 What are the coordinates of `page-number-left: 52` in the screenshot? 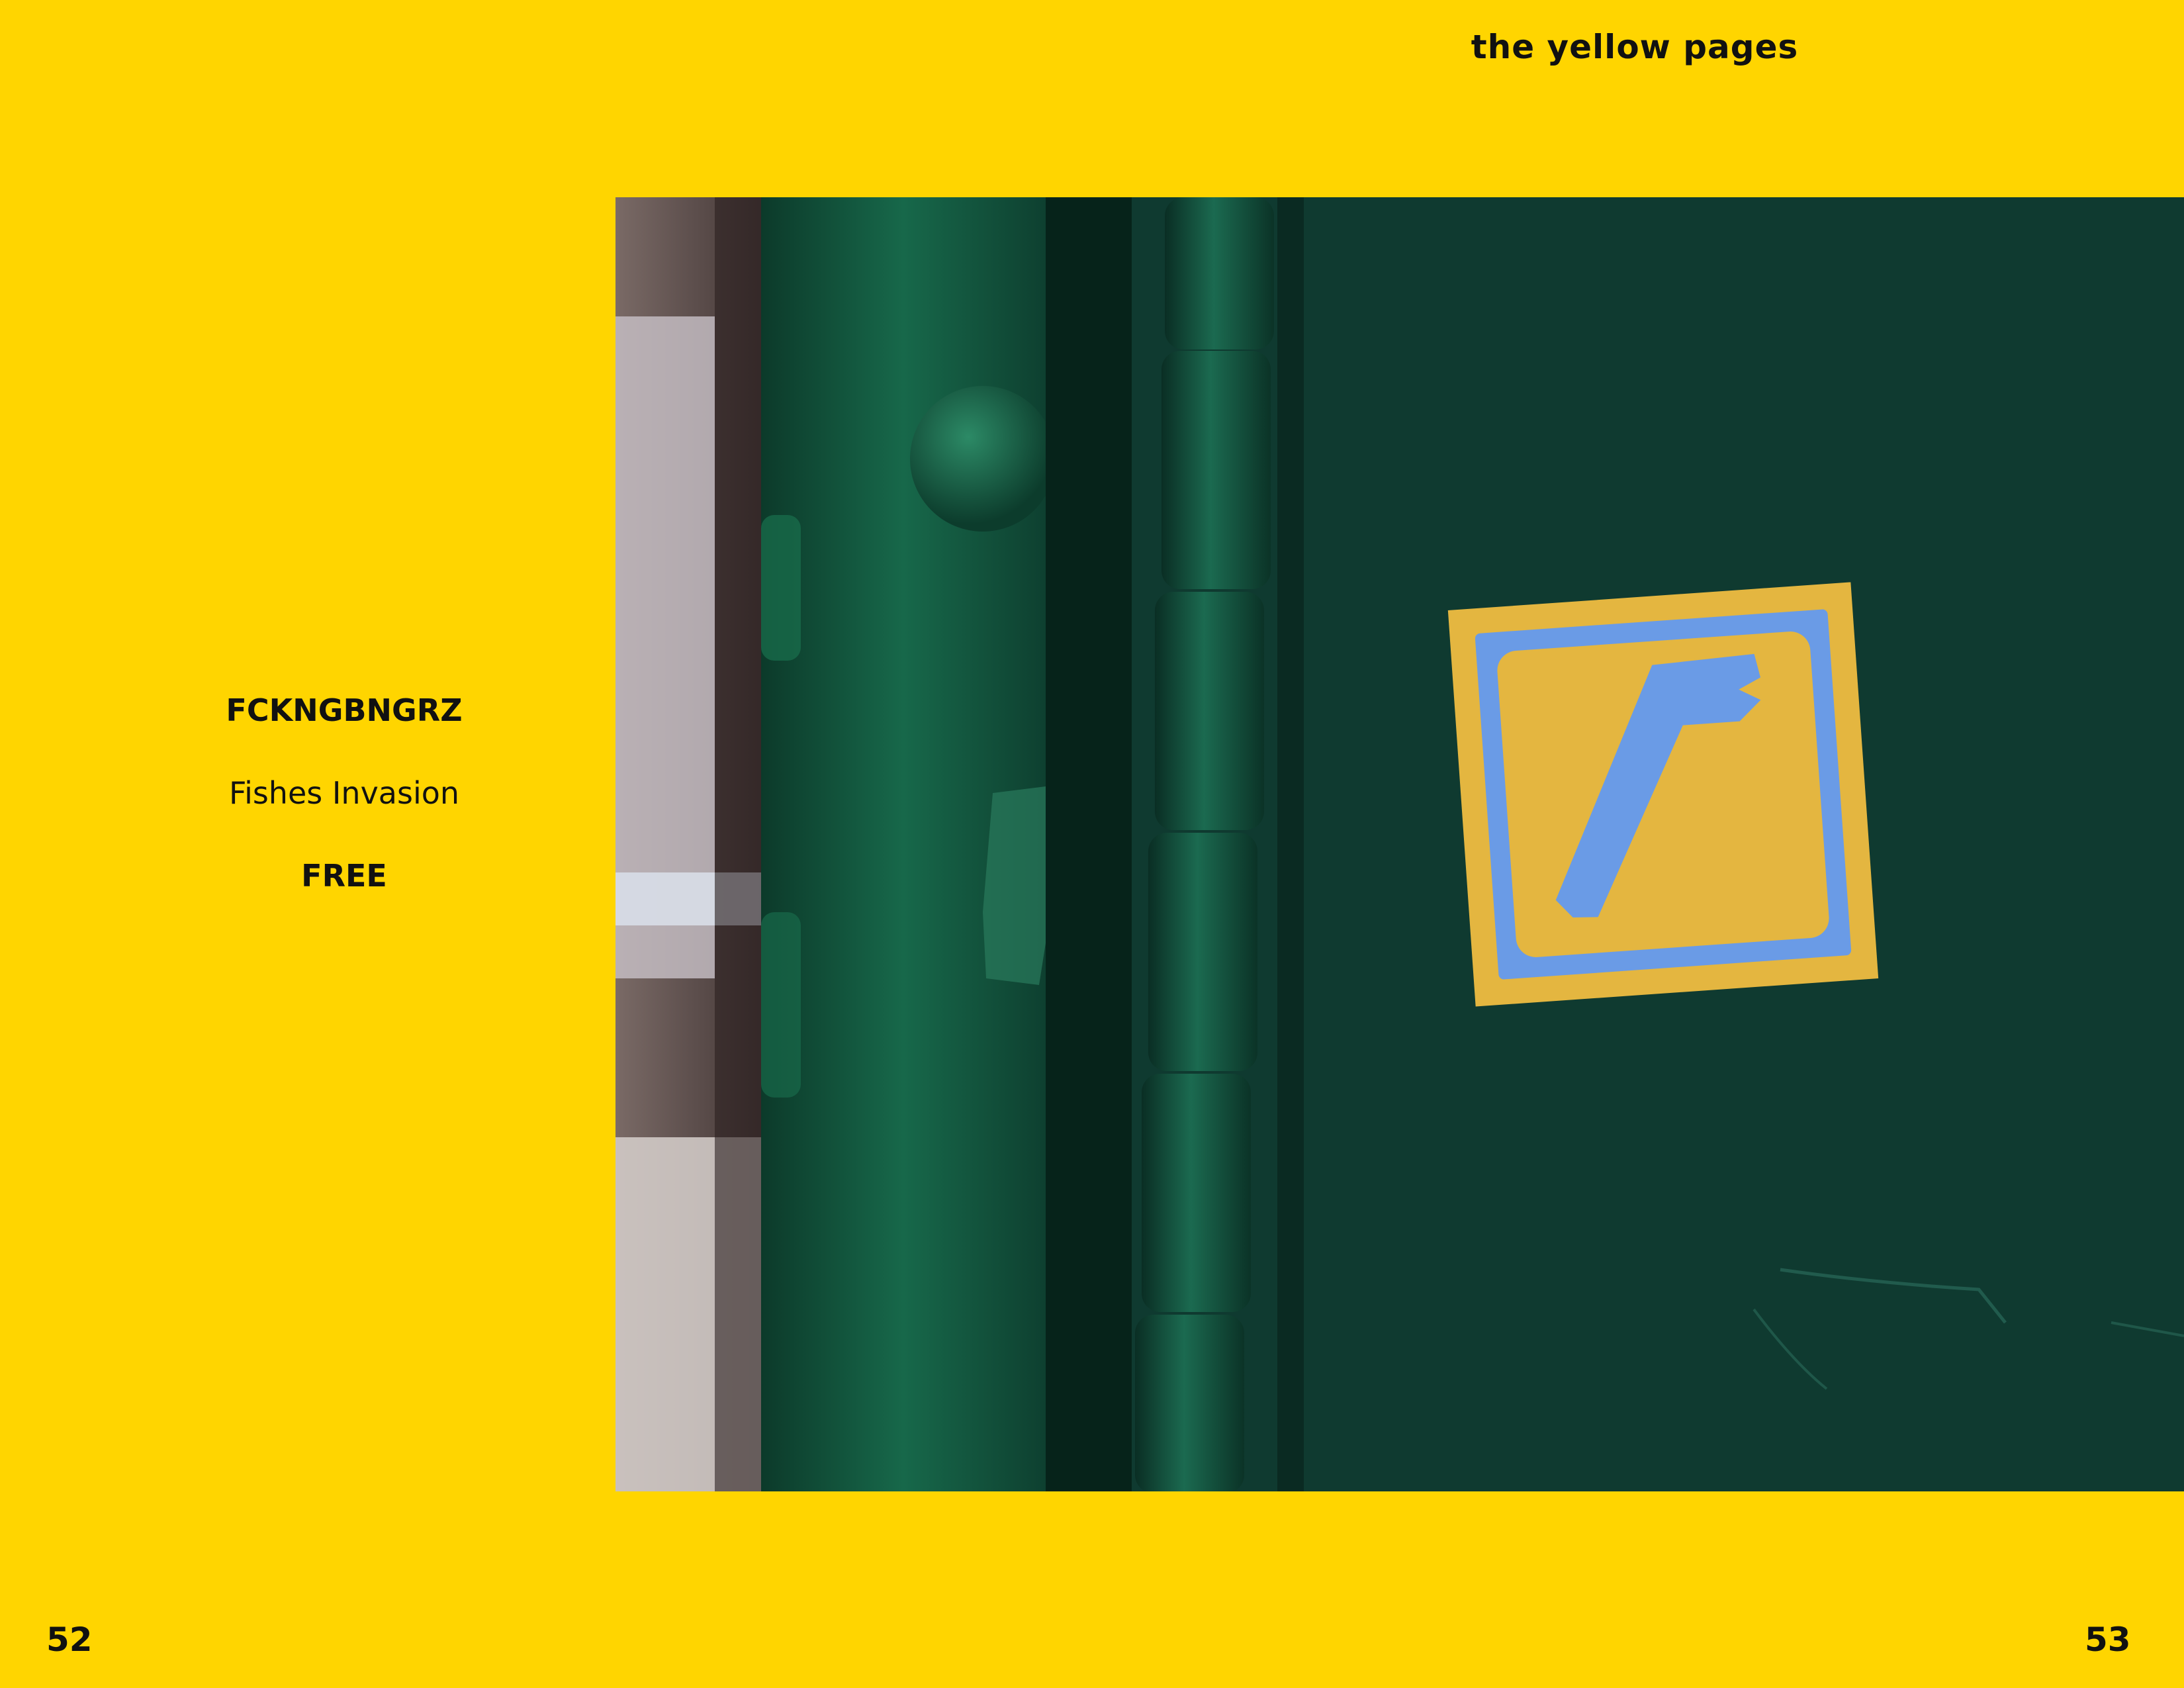 It's located at (69, 1639).